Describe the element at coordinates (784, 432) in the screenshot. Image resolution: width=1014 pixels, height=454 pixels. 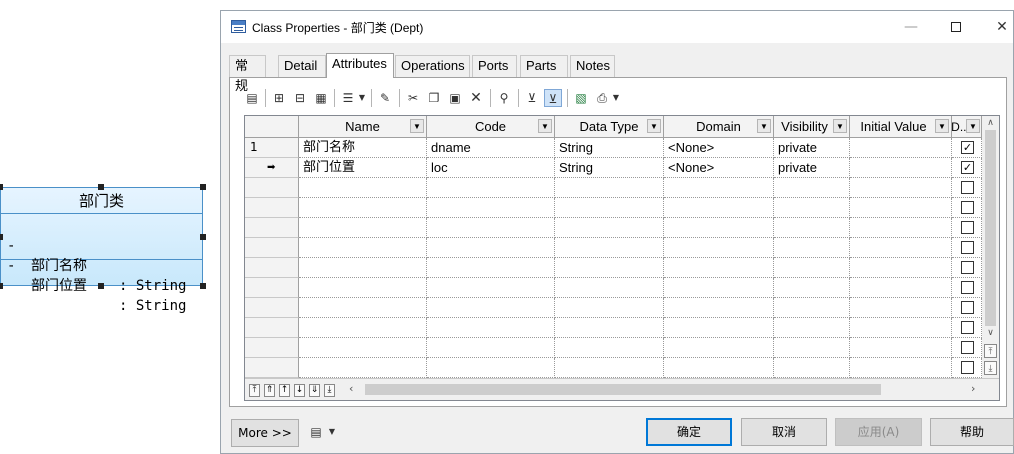
I see `cancel-button: 取消` at that location.